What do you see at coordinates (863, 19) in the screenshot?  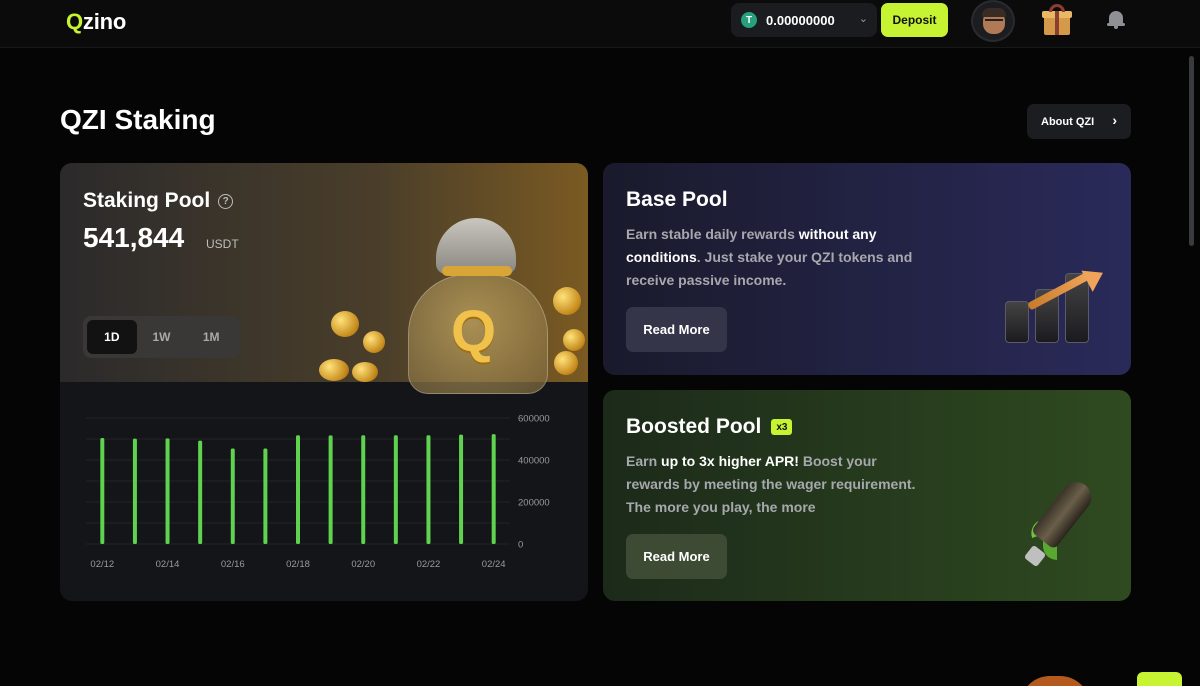 I see `chevron-down-icon: ⌄` at bounding box center [863, 19].